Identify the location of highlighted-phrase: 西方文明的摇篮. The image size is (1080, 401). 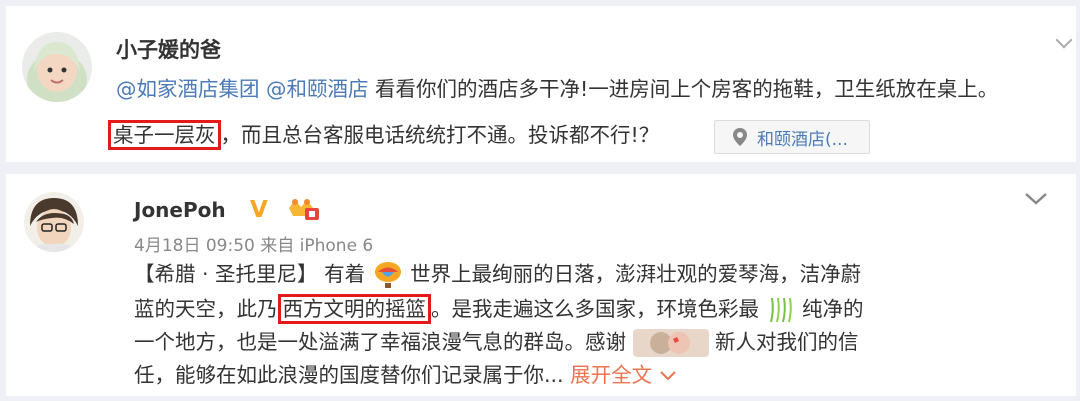
(354, 309).